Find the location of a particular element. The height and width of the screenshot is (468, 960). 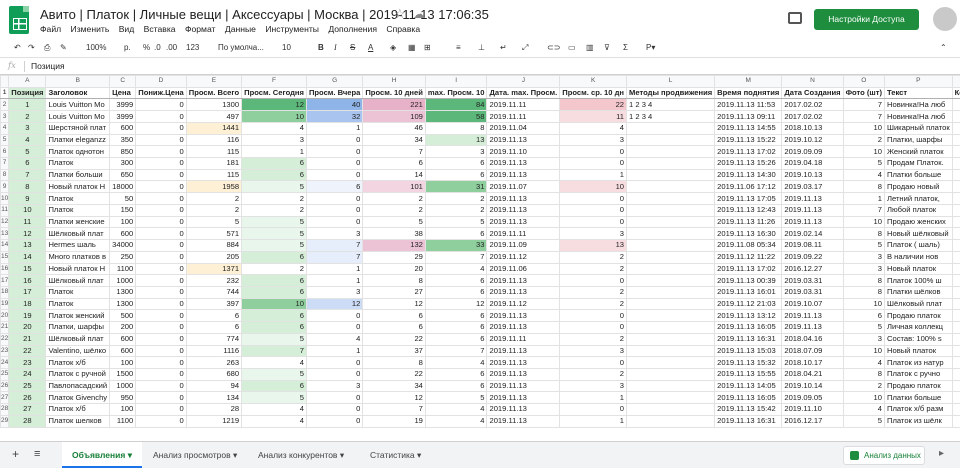

table-cell: 28 is located at coordinates (214, 409).